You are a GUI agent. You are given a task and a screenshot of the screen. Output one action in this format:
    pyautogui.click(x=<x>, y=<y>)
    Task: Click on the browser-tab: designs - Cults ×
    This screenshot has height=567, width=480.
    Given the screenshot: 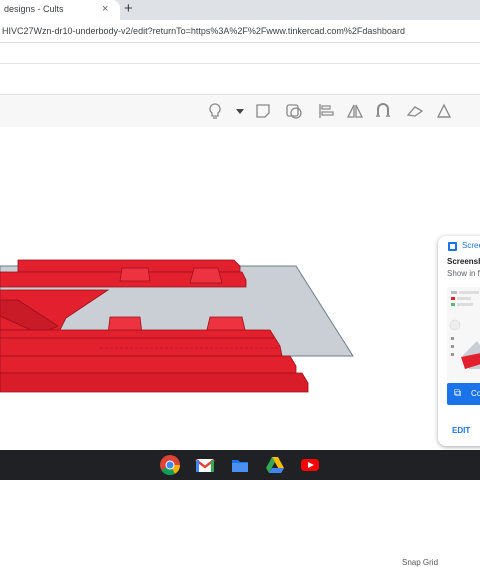 What is the action you would take?
    pyautogui.click(x=60, y=10)
    